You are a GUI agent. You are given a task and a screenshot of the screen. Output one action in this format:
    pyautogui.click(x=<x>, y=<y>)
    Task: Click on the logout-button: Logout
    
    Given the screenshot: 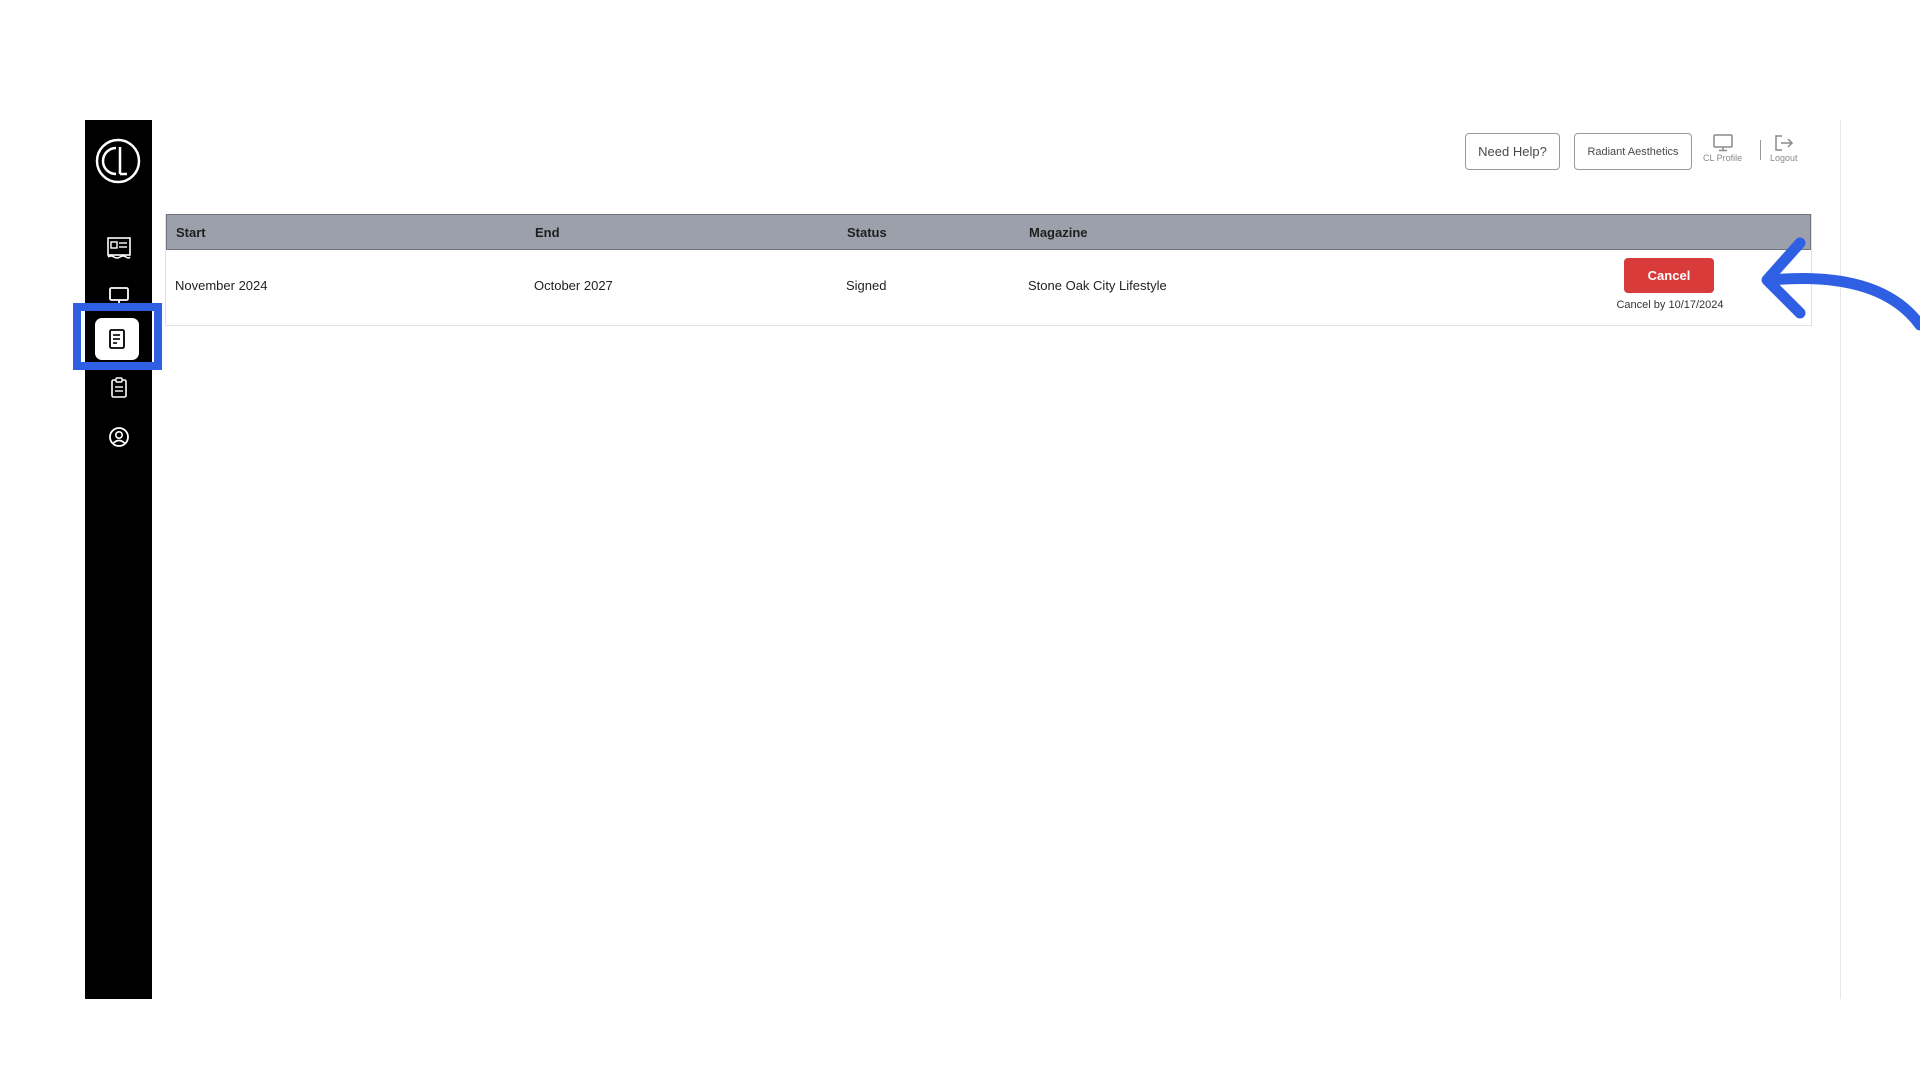 What is the action you would take?
    pyautogui.click(x=1784, y=148)
    